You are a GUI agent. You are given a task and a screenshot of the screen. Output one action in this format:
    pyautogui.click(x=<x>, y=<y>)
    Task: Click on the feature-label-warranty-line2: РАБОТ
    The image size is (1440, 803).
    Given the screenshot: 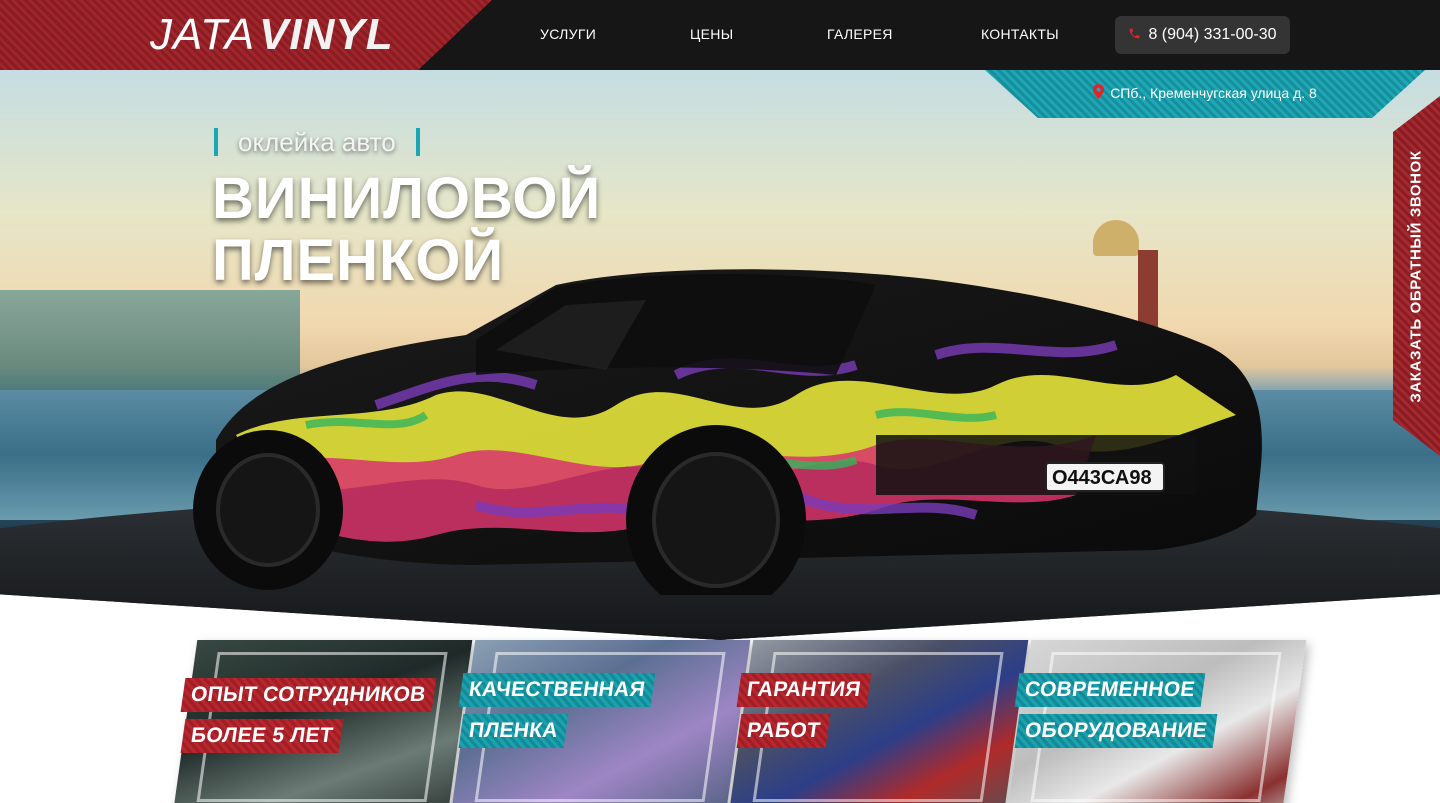 What is the action you would take?
    pyautogui.click(x=783, y=731)
    